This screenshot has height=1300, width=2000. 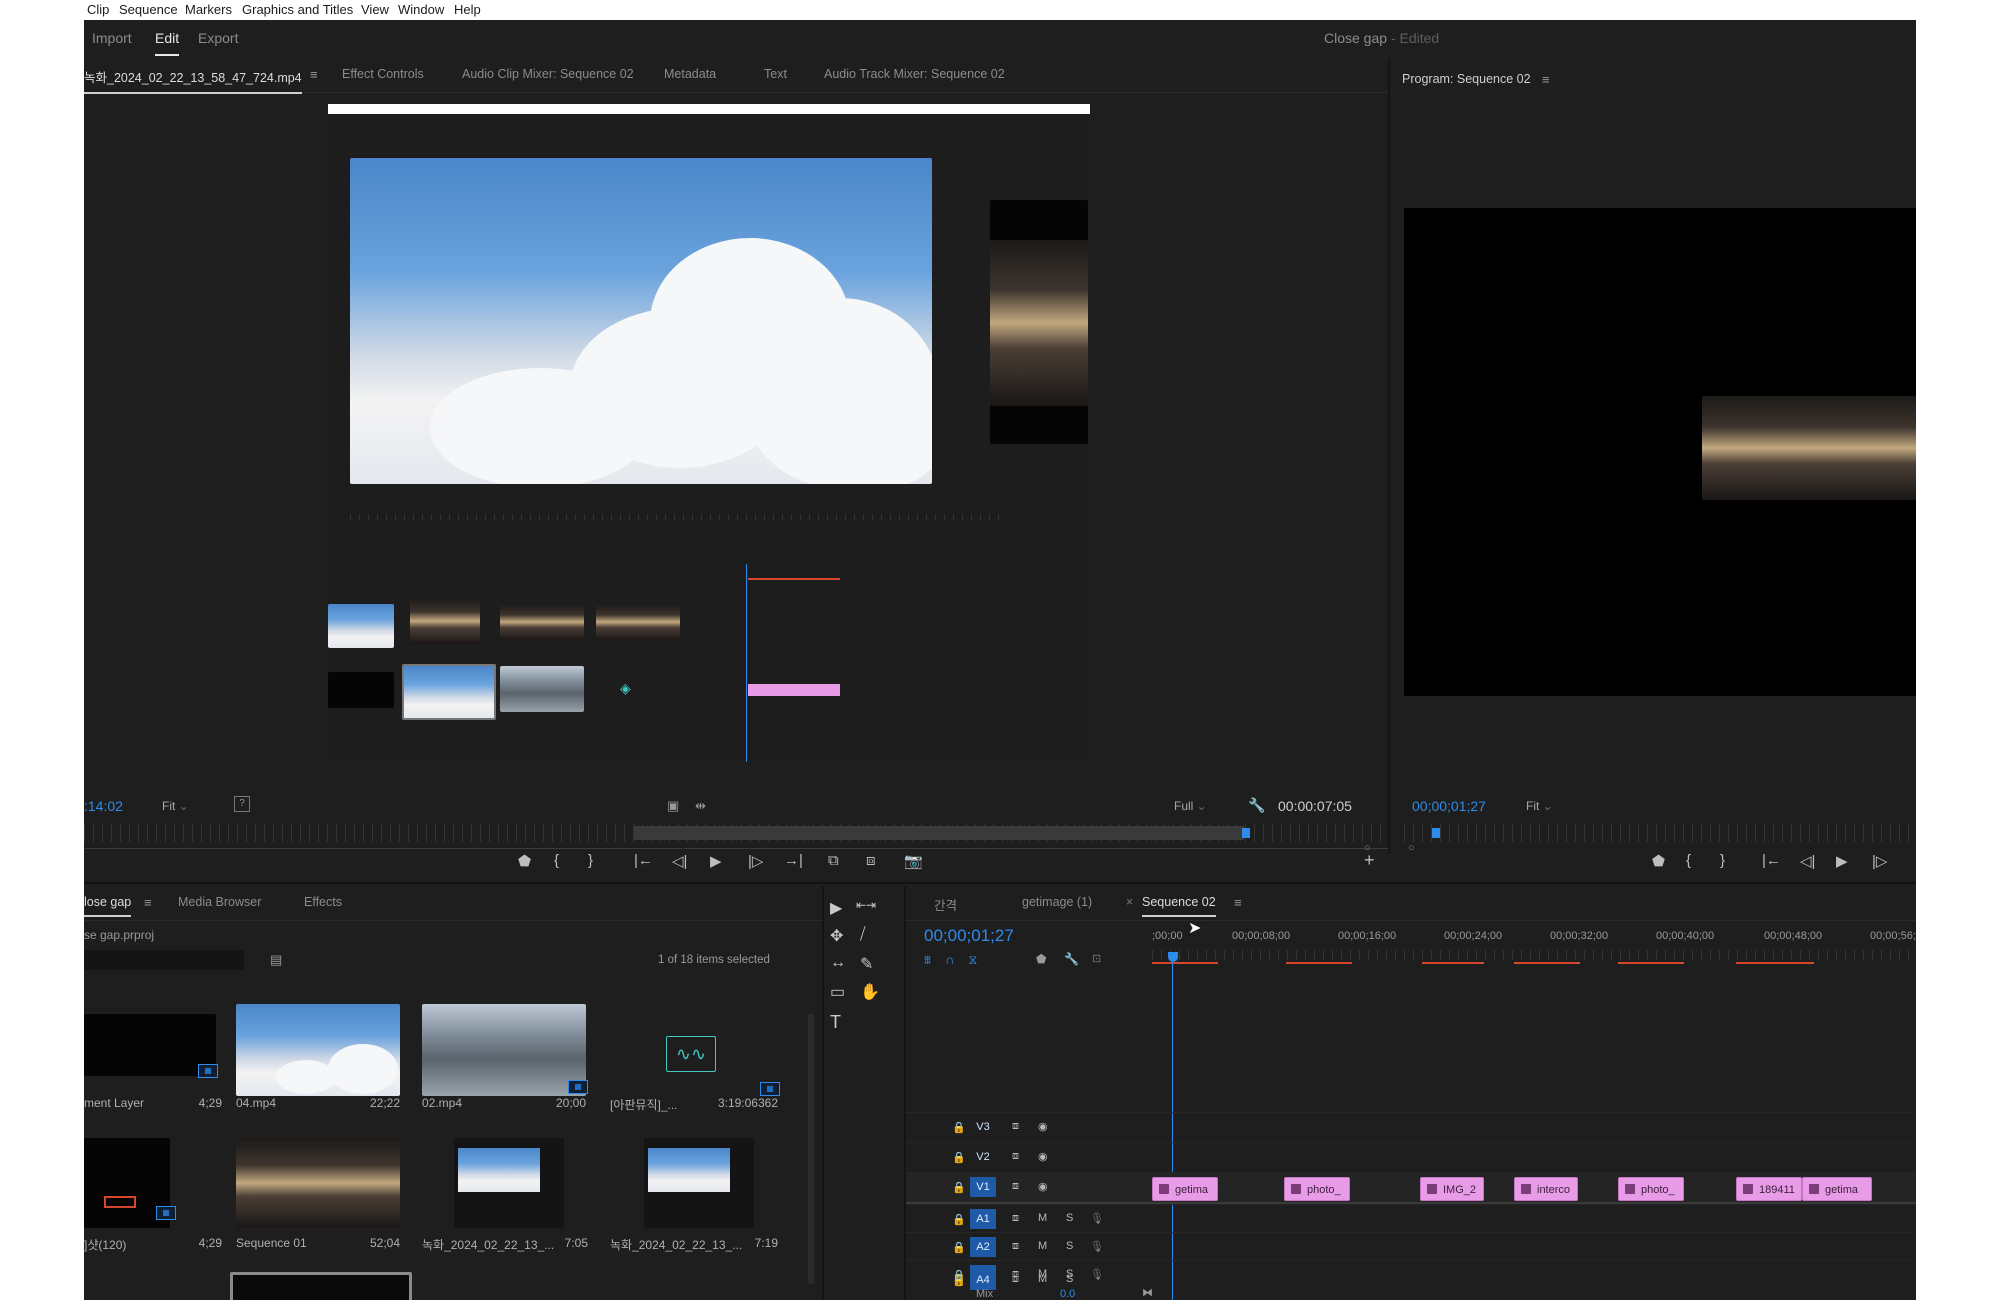 What do you see at coordinates (866, 905) in the screenshot?
I see `track-select-tool-icon: ⇤⇥` at bounding box center [866, 905].